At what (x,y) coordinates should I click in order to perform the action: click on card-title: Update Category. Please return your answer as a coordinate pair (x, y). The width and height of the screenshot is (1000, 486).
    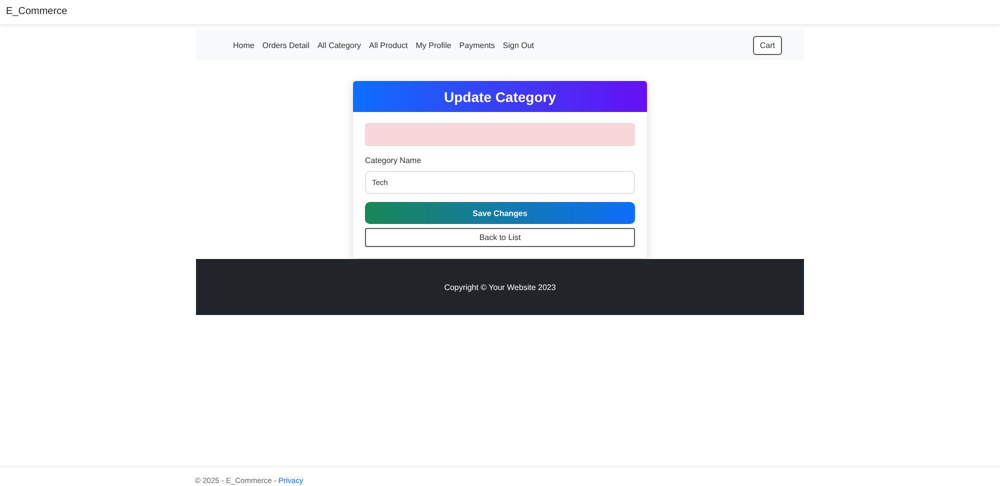
    Looking at the image, I should click on (500, 96).